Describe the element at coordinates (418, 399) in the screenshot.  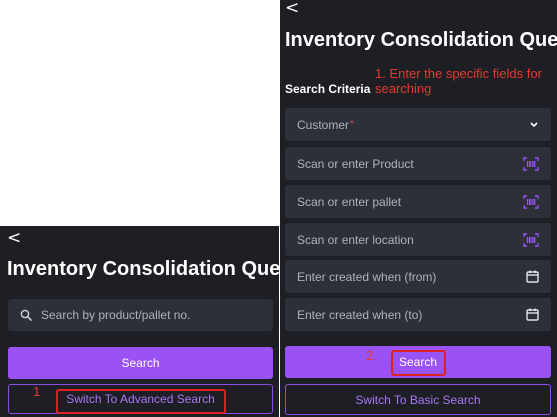
I see `switch-to-basic-button: Switch To Basic Search` at that location.